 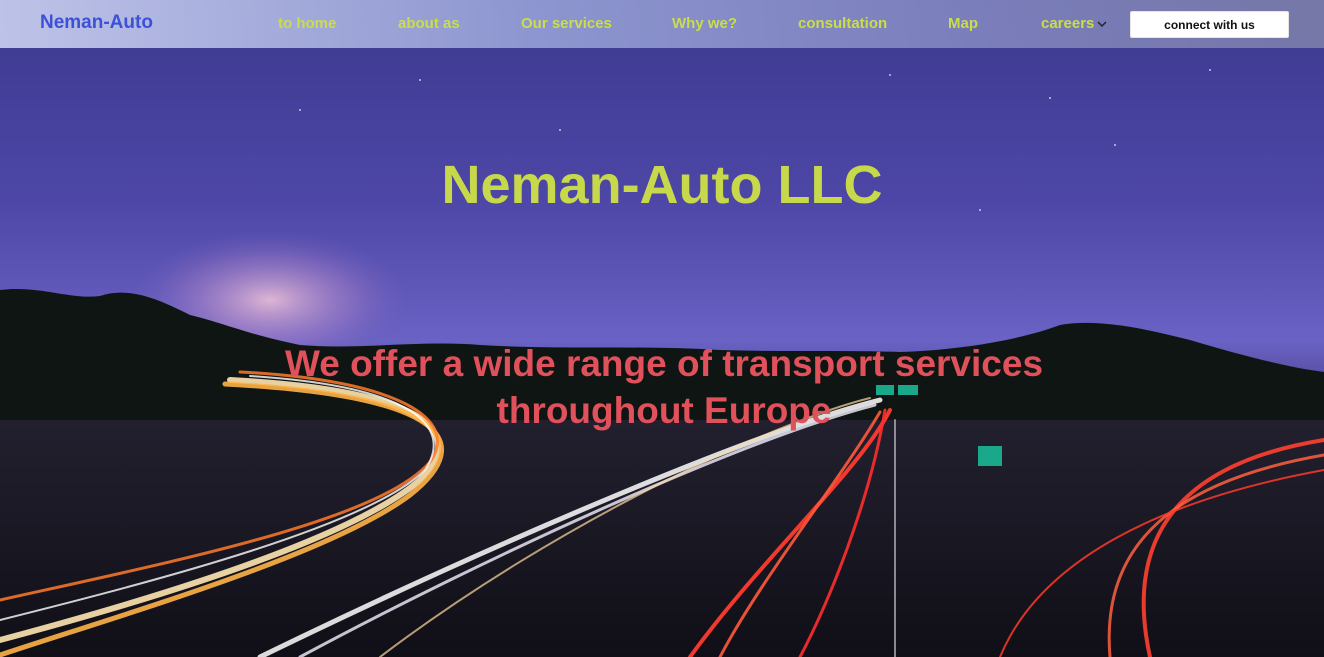 What do you see at coordinates (429, 23) in the screenshot?
I see `nav-link-about: about as` at bounding box center [429, 23].